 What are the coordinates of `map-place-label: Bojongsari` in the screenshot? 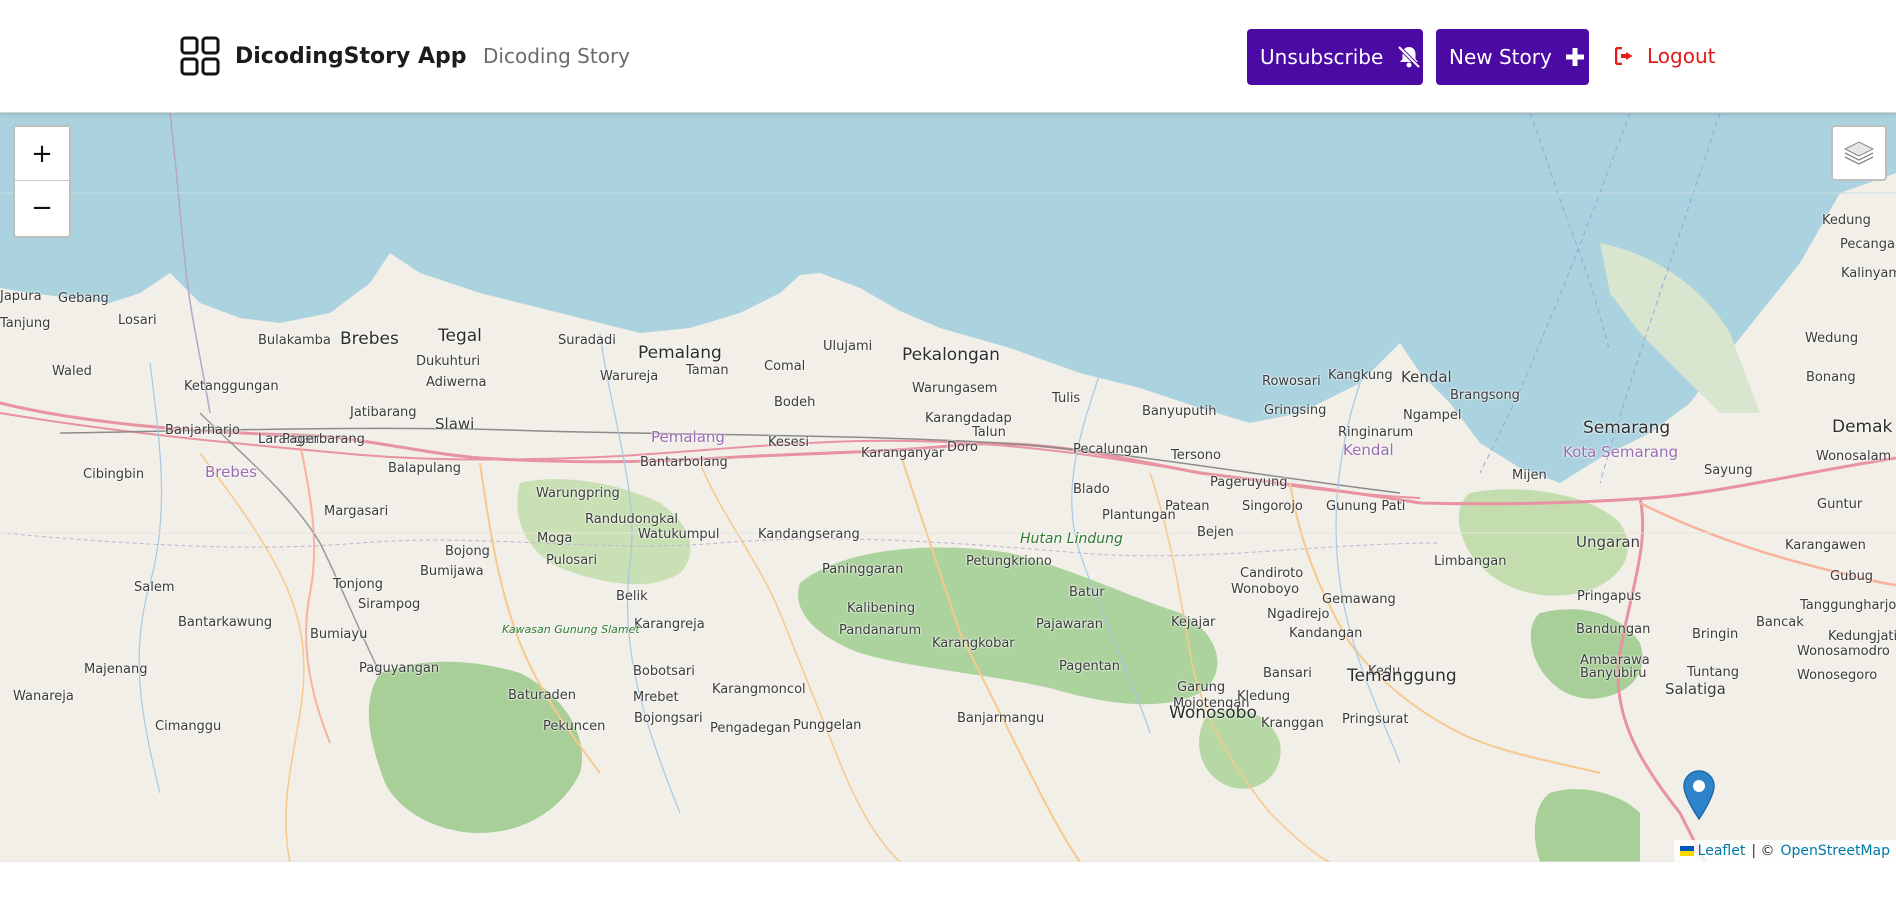 It's located at (668, 718).